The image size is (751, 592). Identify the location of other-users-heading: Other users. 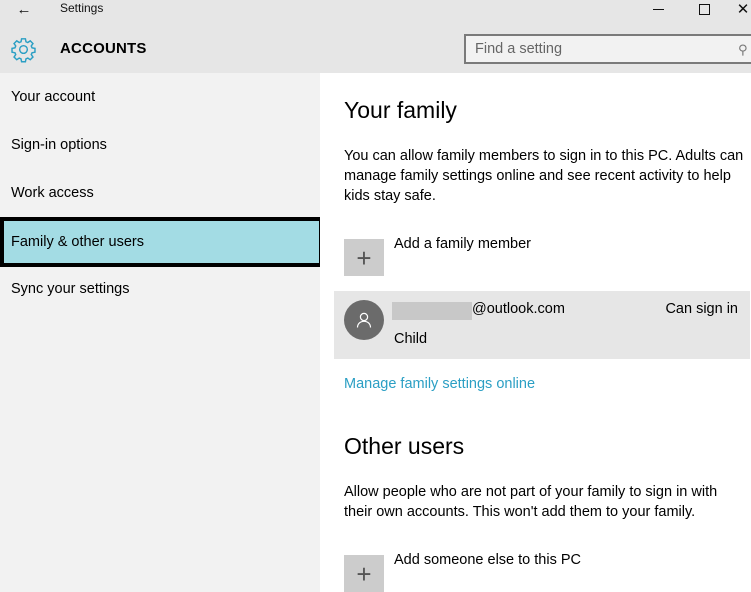
(404, 446).